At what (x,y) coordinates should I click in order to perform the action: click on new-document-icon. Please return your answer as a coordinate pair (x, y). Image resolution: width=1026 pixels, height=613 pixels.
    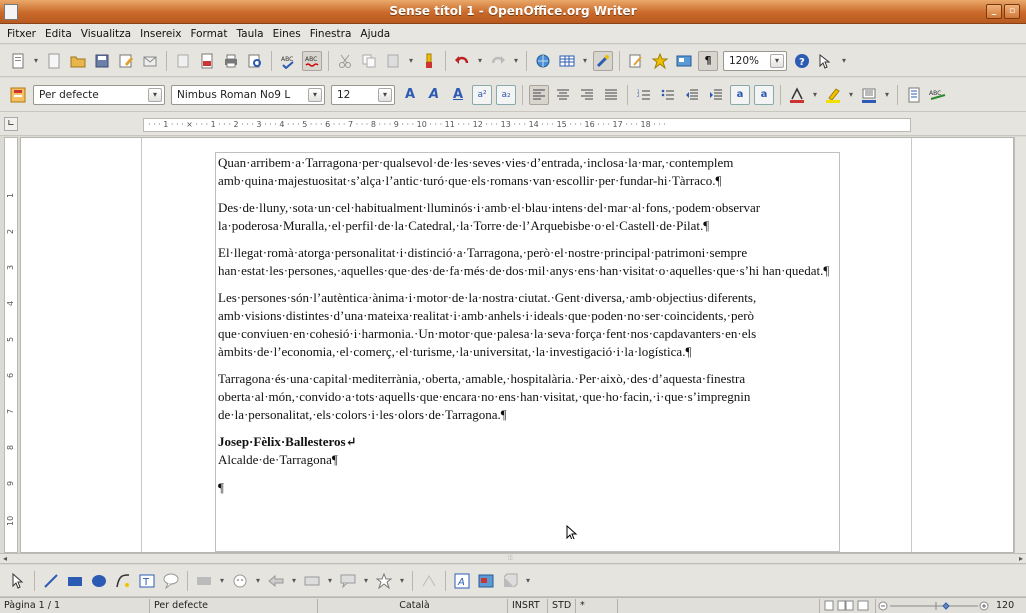
    Looking at the image, I should click on (18, 61).